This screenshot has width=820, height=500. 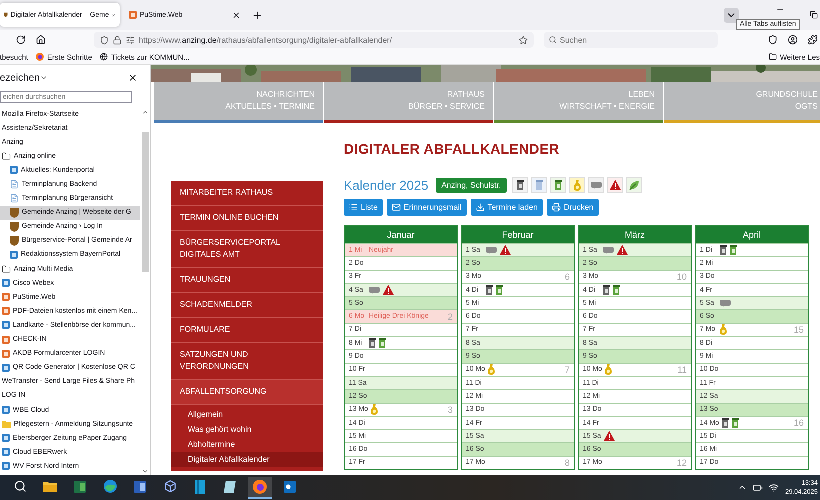 I want to click on submenu-item: Digitaler Abfallkalender, so click(x=247, y=459).